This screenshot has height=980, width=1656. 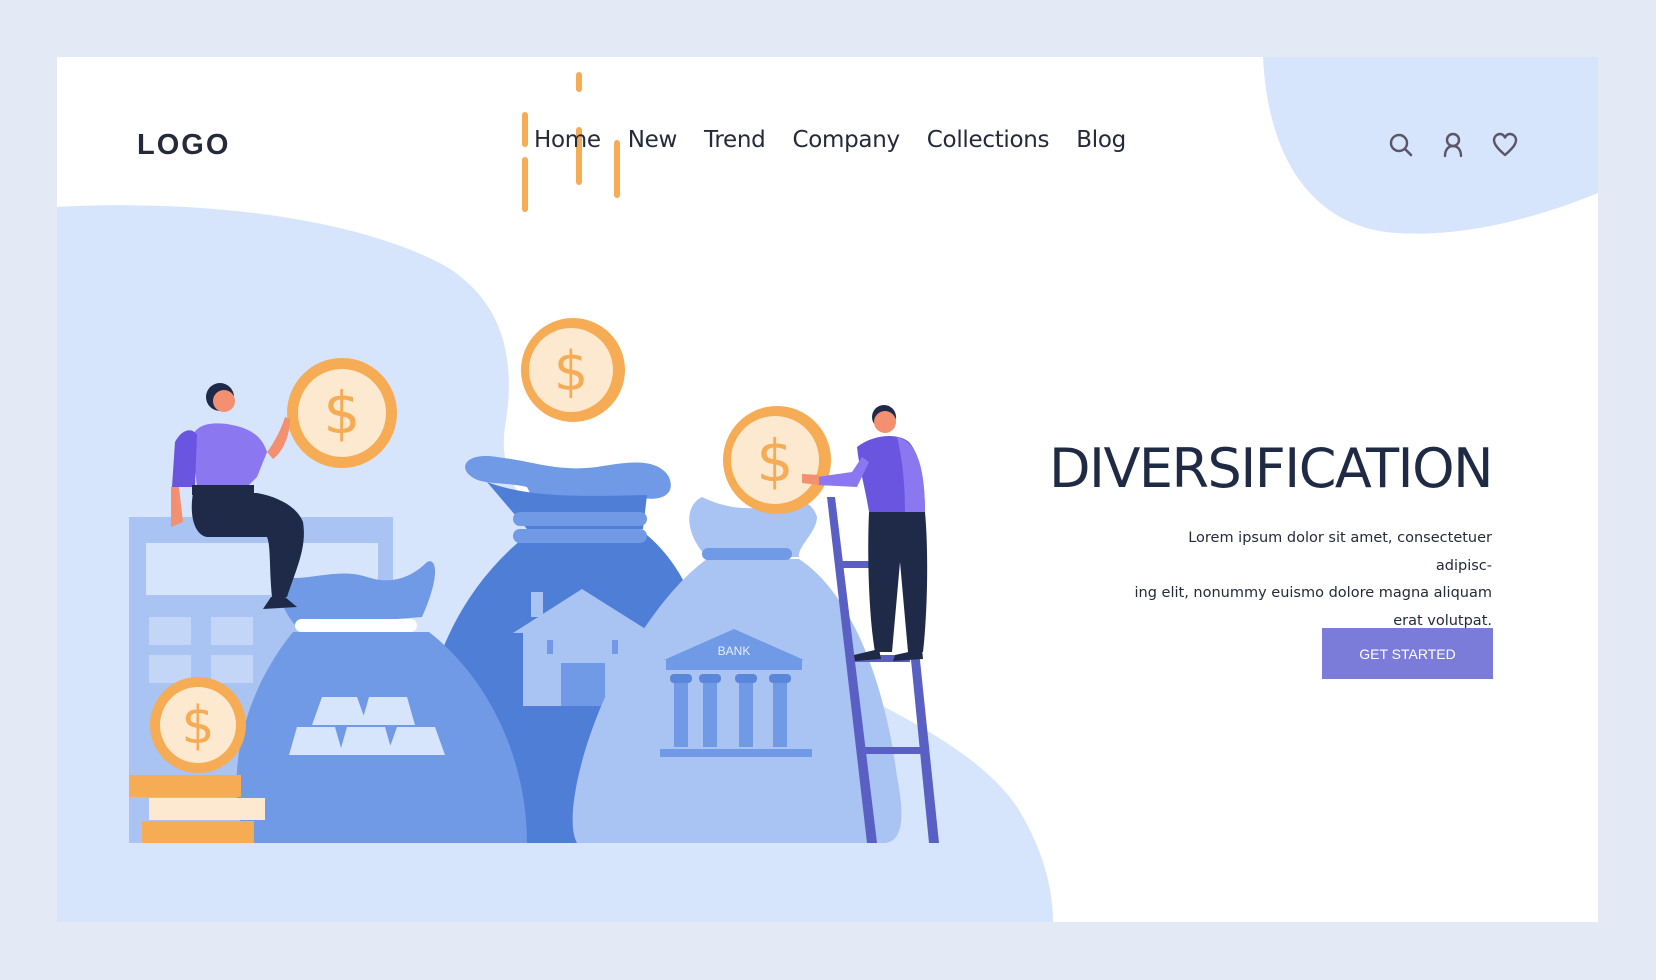 What do you see at coordinates (1271, 468) in the screenshot?
I see `hero-title: DIVERSIFICATION` at bounding box center [1271, 468].